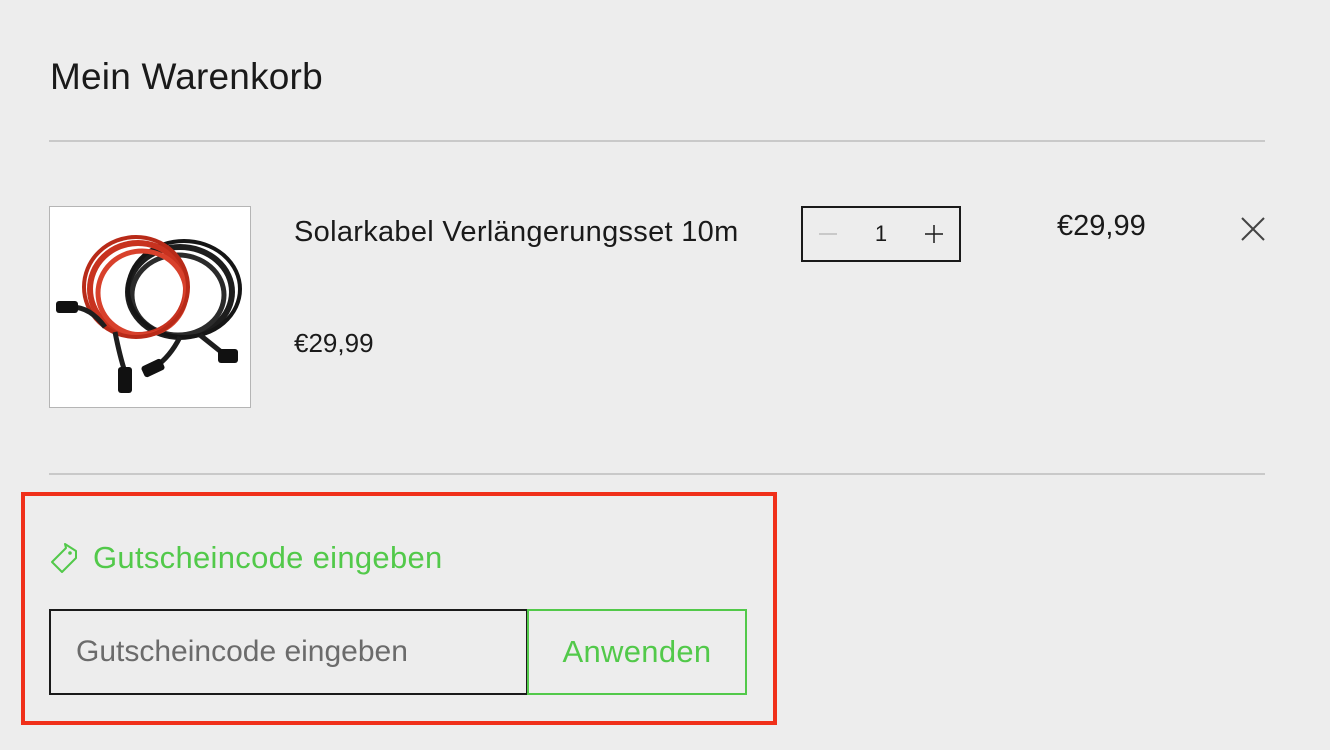 The width and height of the screenshot is (1330, 750). I want to click on solar-cable-photo-icon, so click(149, 314).